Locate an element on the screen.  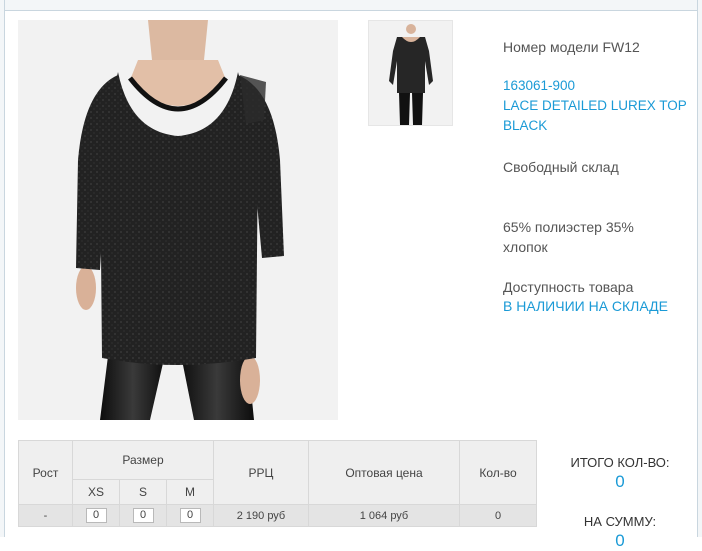
height-value: - is located at coordinates (45, 515).